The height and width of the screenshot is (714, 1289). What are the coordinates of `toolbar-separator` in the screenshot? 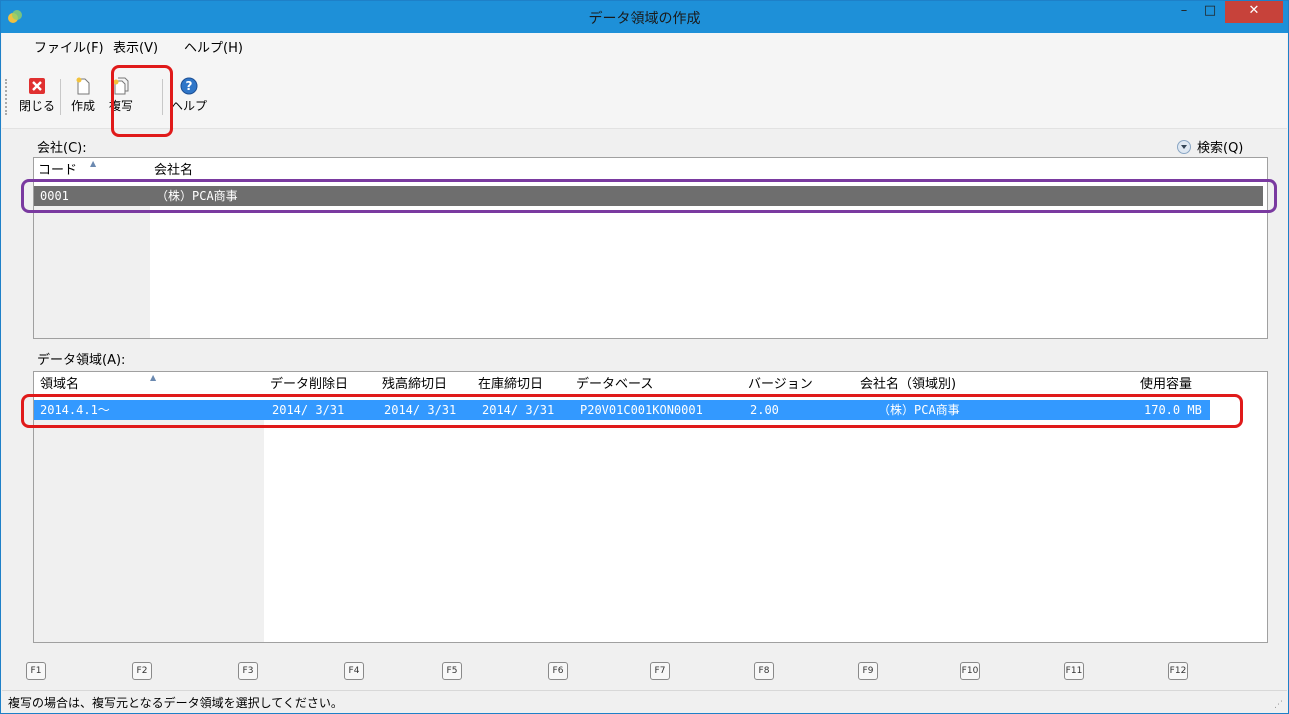 It's located at (60, 97).